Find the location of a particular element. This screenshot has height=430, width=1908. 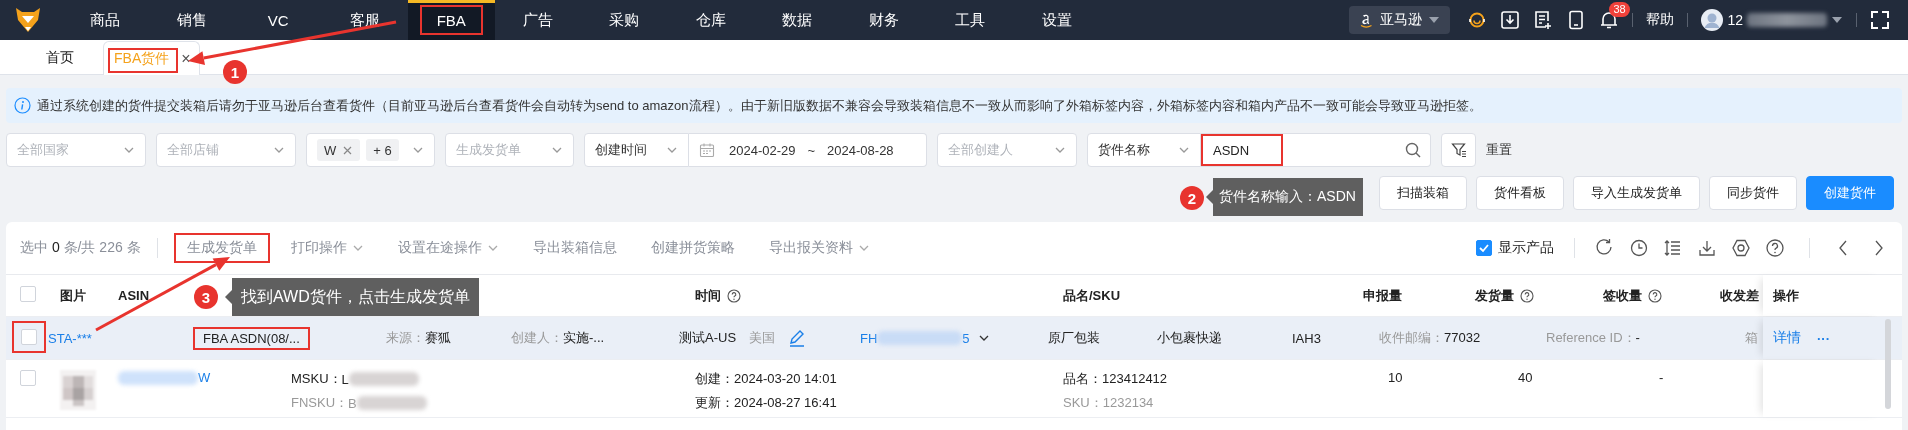

platform-selector: 亚马逊 is located at coordinates (1400, 20).